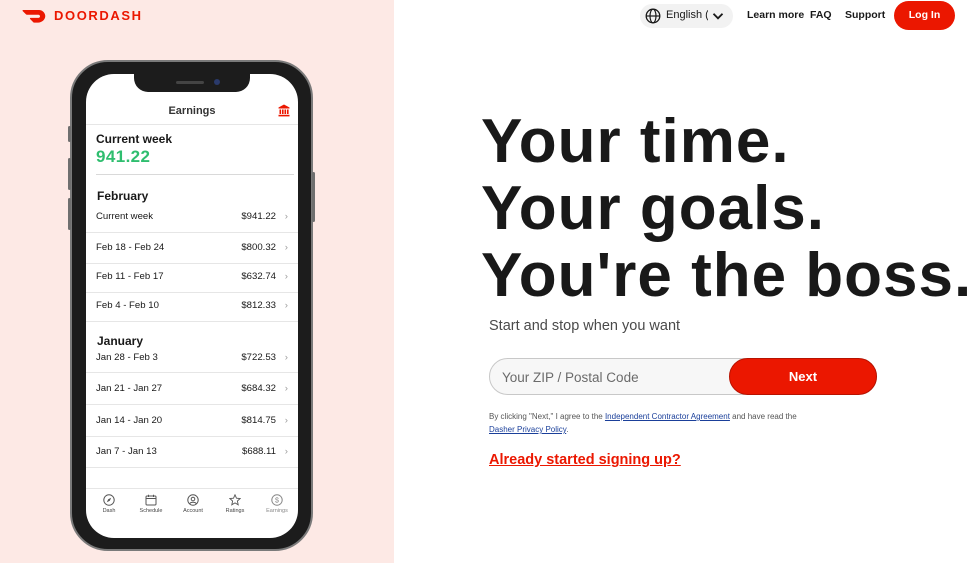 This screenshot has height=563, width=974. What do you see at coordinates (567, 429) in the screenshot?
I see `legal-suffix: .` at bounding box center [567, 429].